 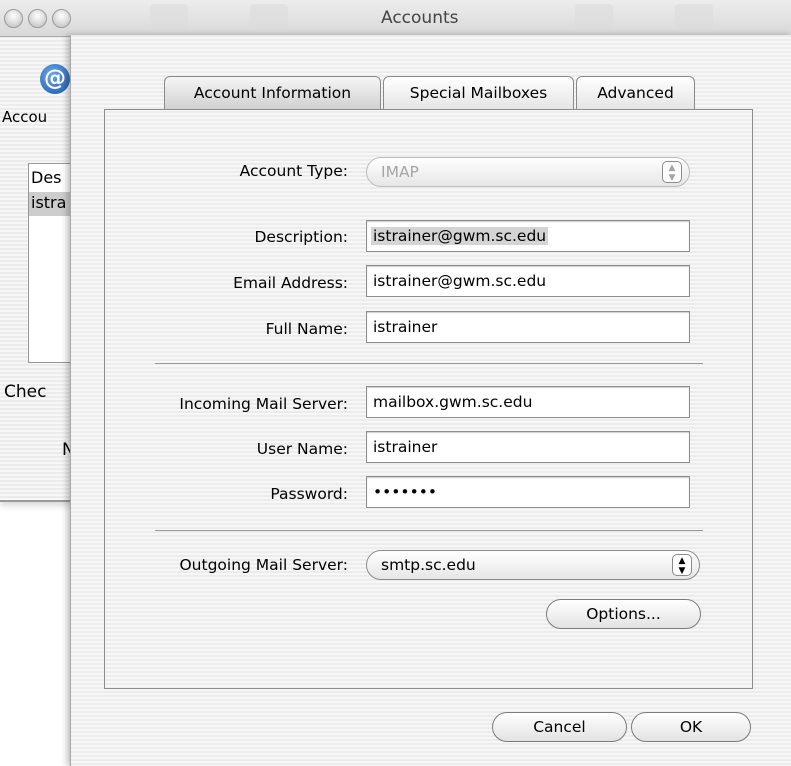 I want to click on incoming-mail-server-label: Incoming Mail Server:, so click(x=263, y=404).